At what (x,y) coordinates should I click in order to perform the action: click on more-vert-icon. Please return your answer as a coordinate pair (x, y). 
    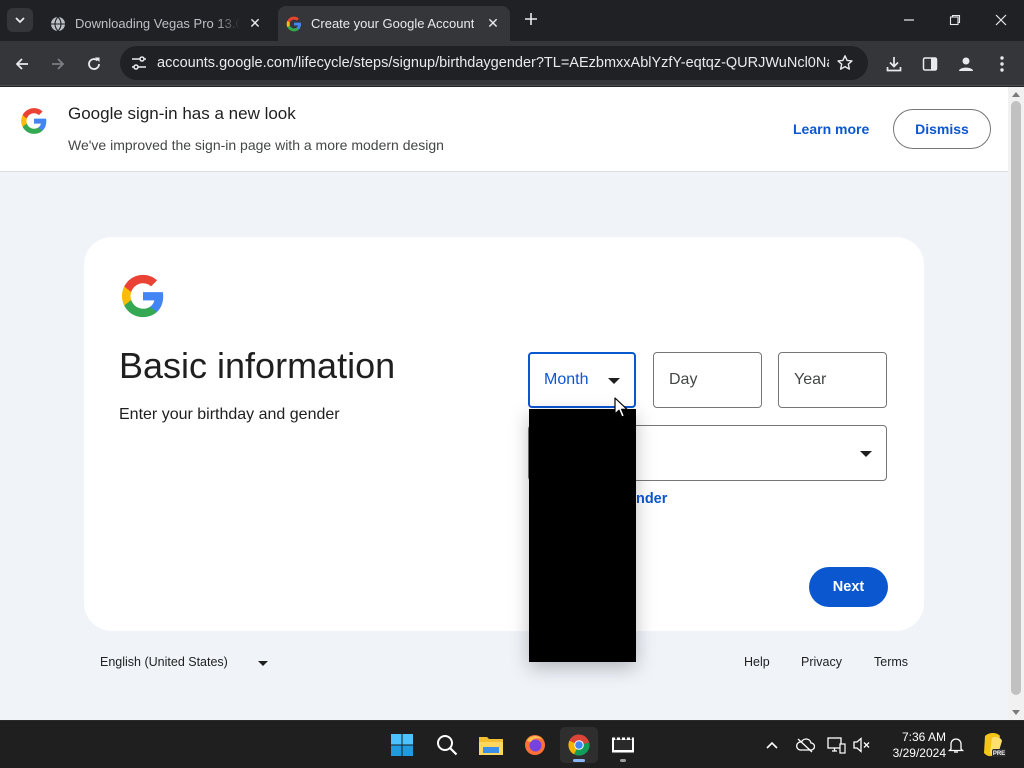
    Looking at the image, I should click on (1002, 64).